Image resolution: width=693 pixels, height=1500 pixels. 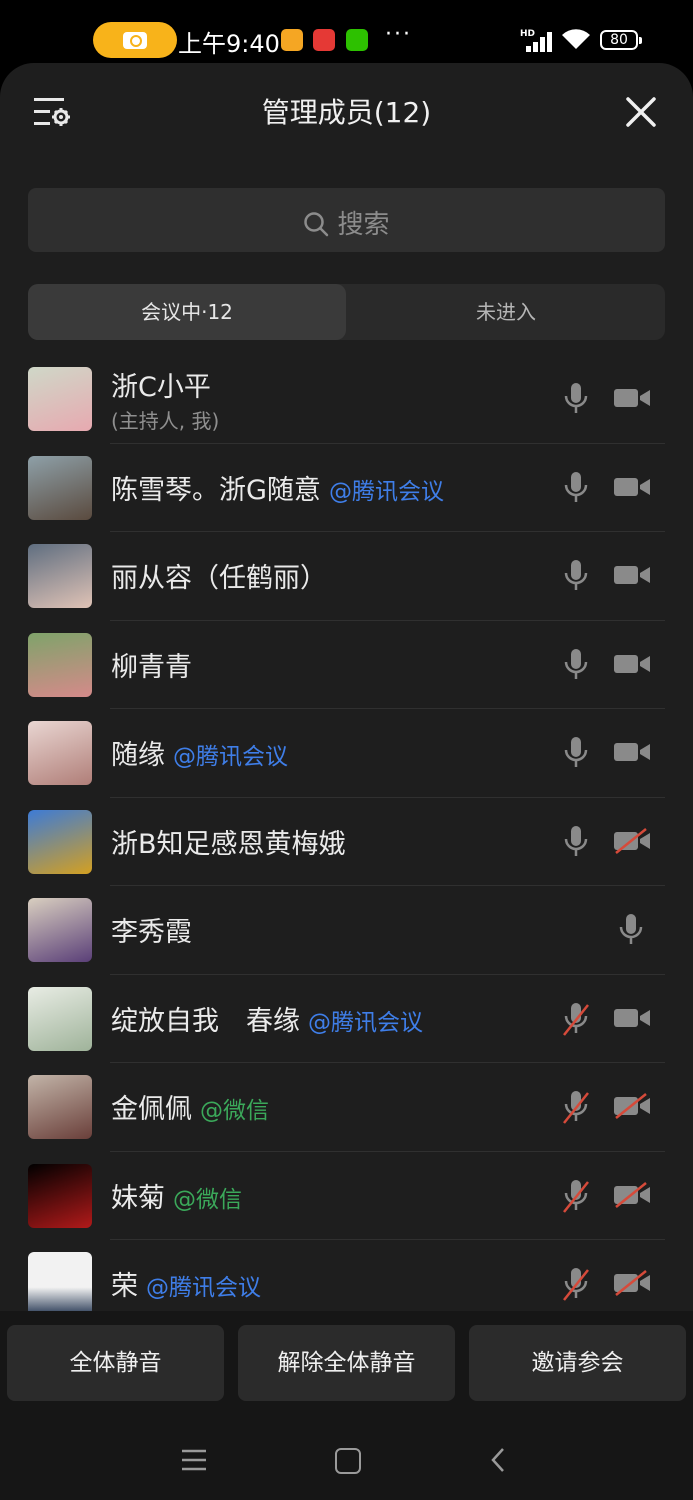 What do you see at coordinates (292, 40) in the screenshot?
I see `app-notification-icon` at bounding box center [292, 40].